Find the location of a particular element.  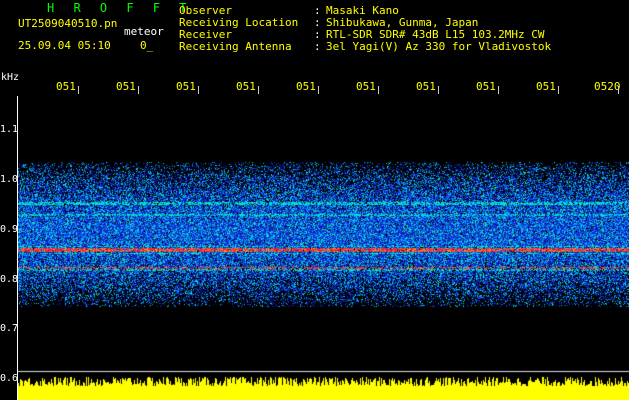

datetime-label: 25.09.04 05:10 is located at coordinates (64, 45).